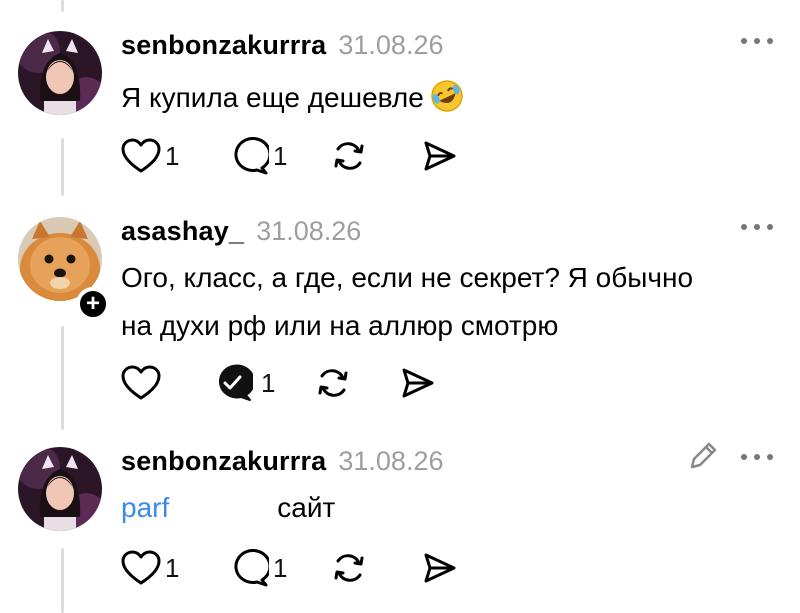 This screenshot has width=800, height=613. Describe the element at coordinates (306, 507) in the screenshot. I see `post-text-content: сайт` at that location.